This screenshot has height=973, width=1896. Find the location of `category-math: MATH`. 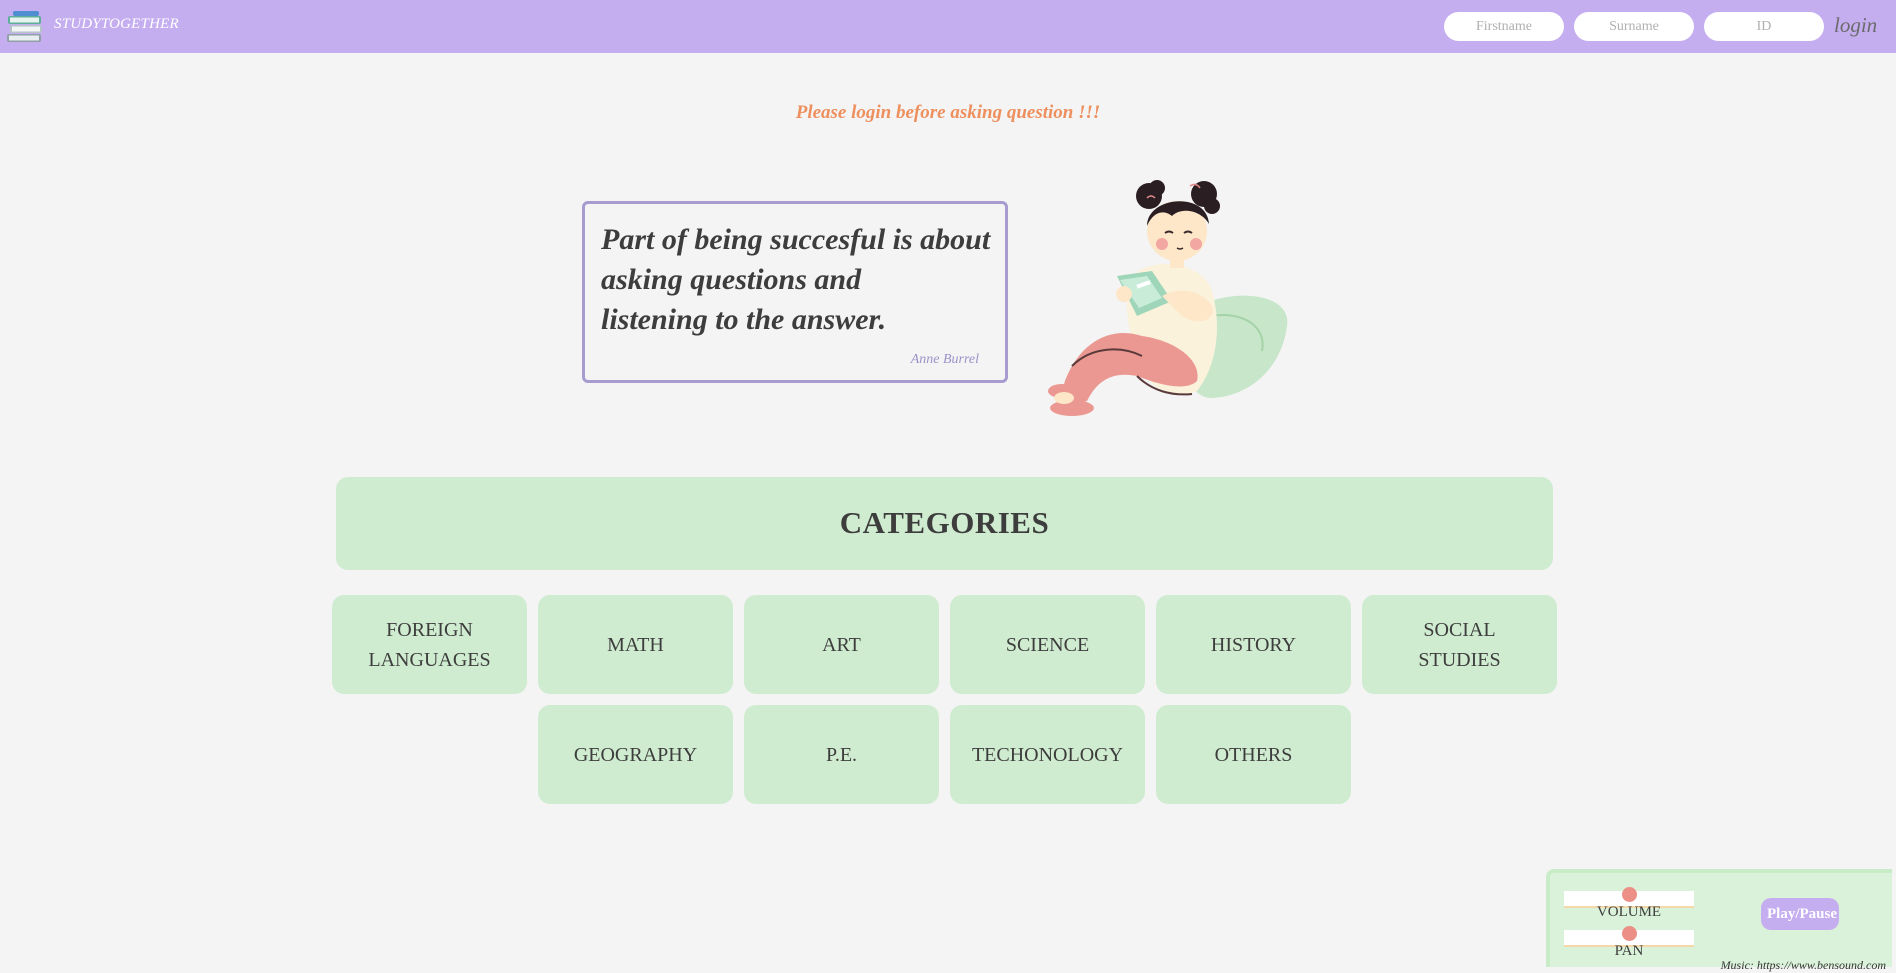

category-math: MATH is located at coordinates (635, 644).